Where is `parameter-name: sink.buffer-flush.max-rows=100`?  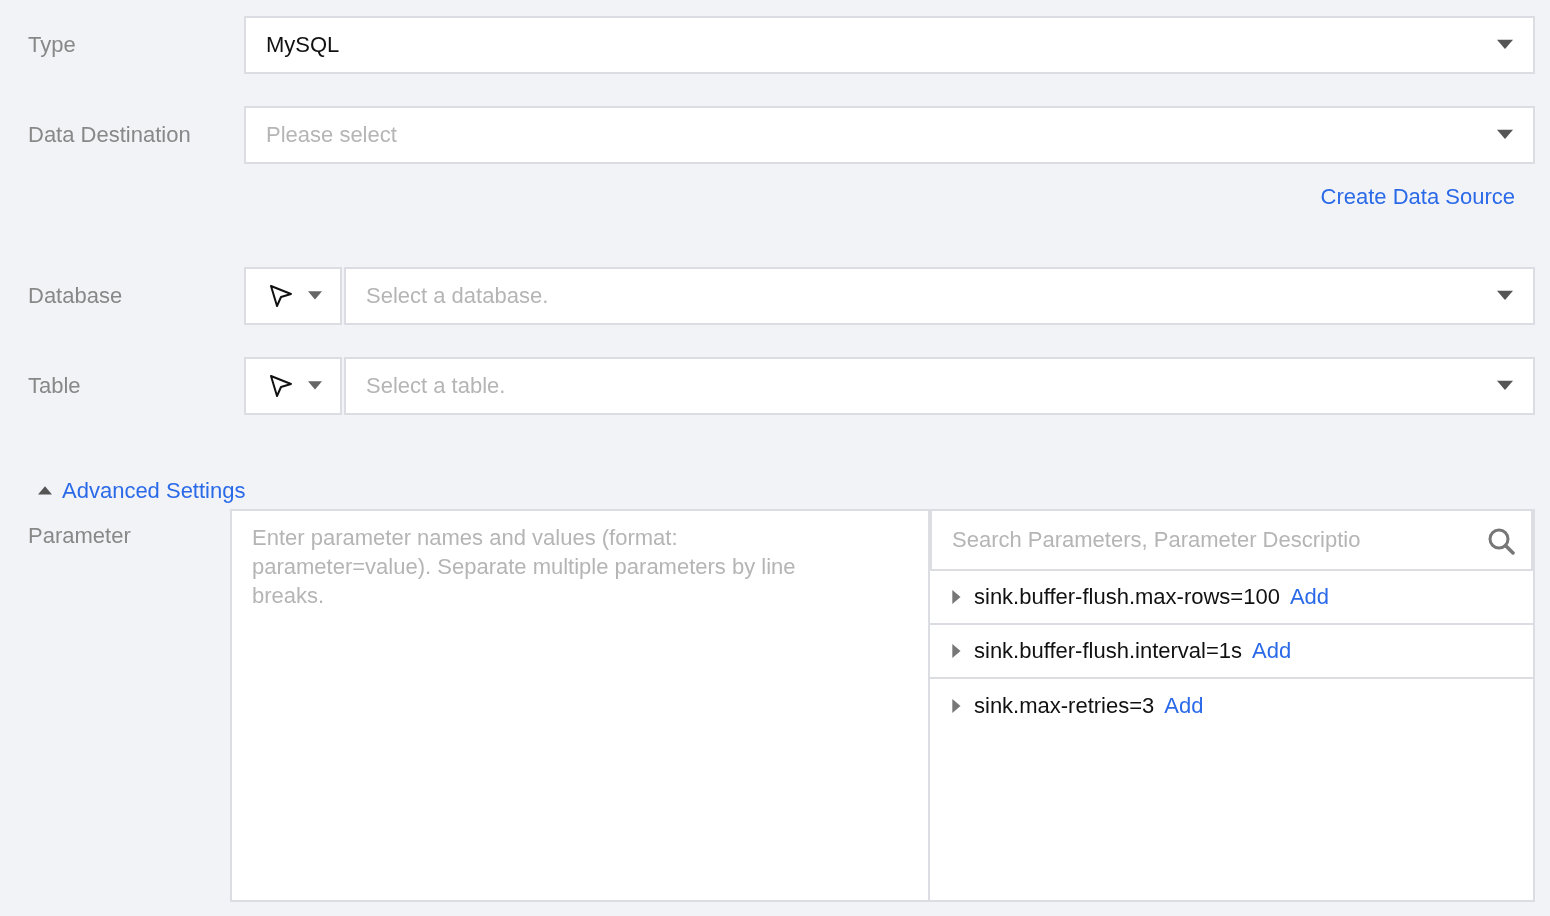
parameter-name: sink.buffer-flush.max-rows=100 is located at coordinates (1127, 597).